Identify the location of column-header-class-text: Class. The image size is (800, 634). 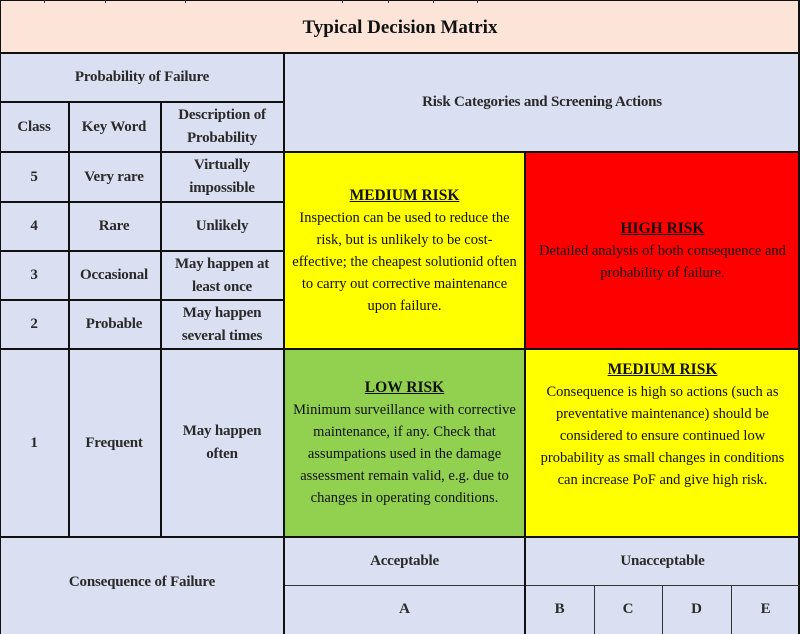
(34, 126).